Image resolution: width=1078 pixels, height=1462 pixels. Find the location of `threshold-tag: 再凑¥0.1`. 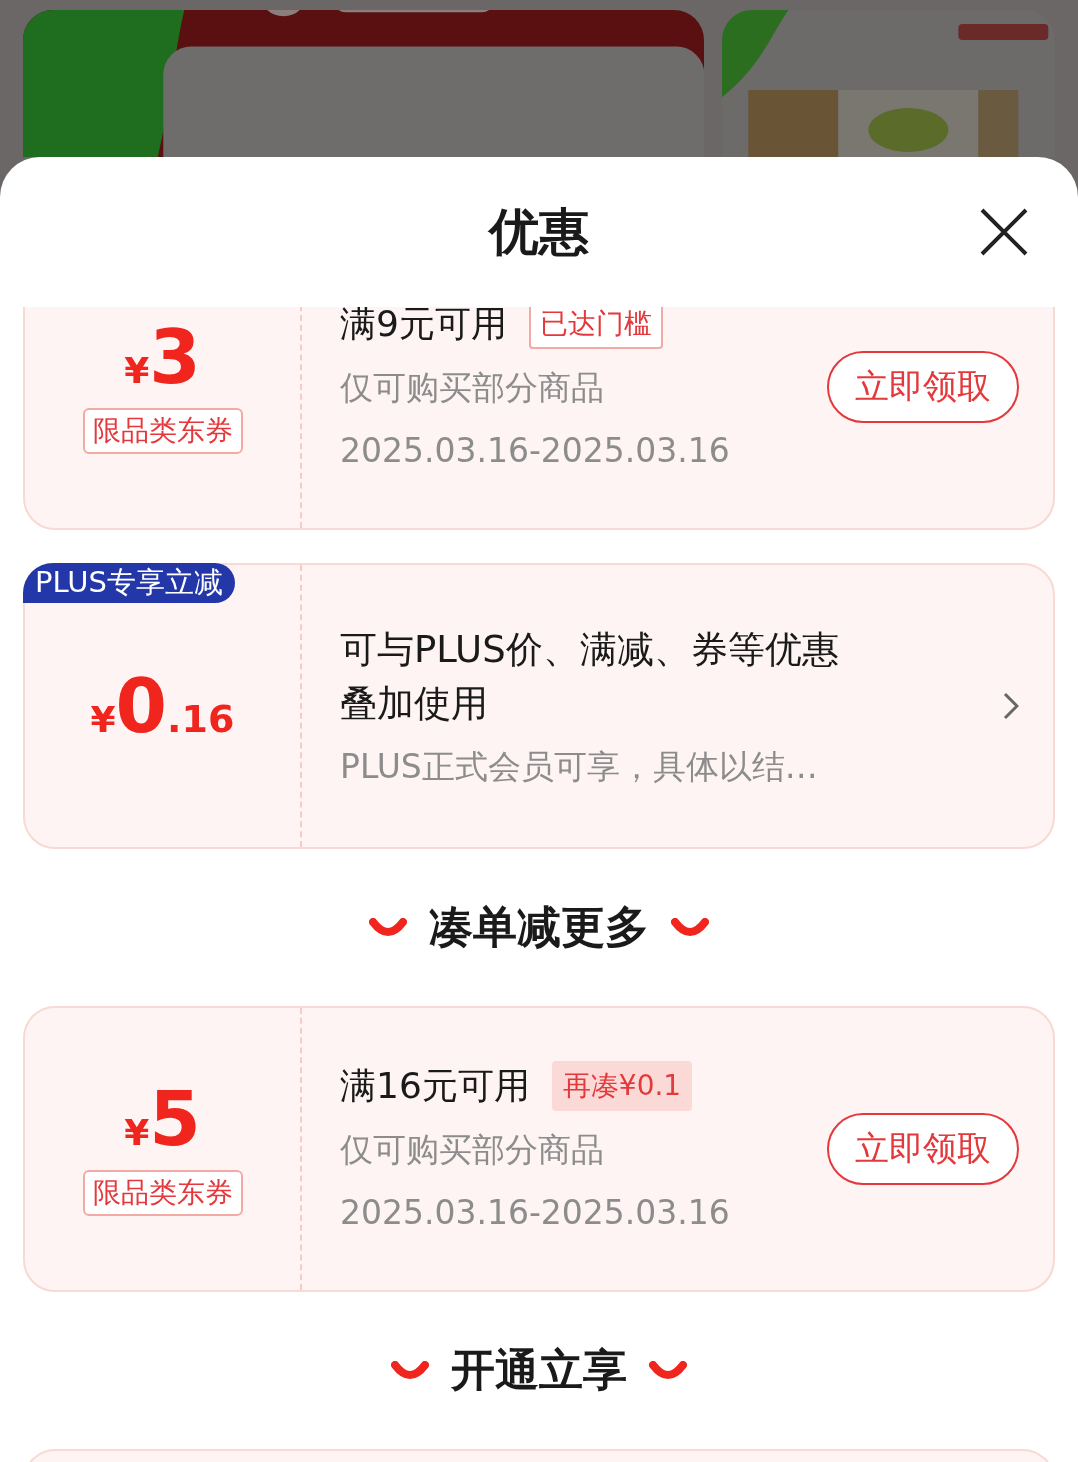

threshold-tag: 再凑¥0.1 is located at coordinates (622, 1086).